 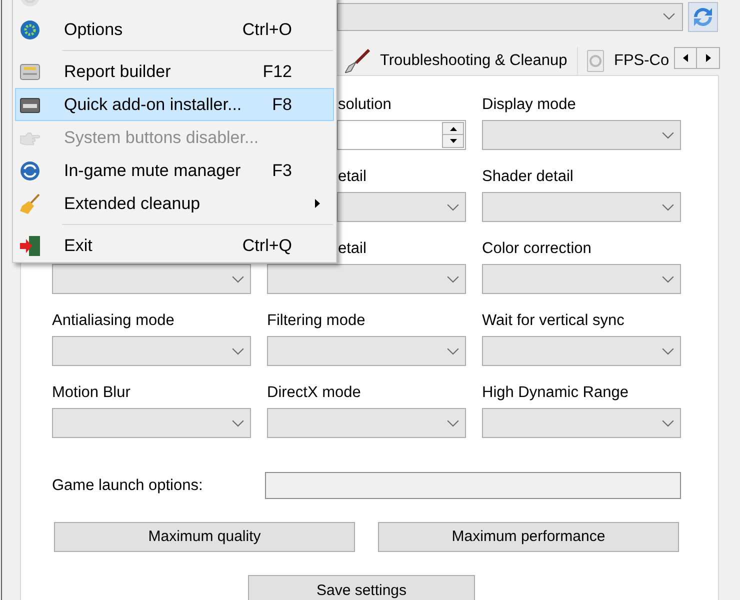 What do you see at coordinates (30, 72) in the screenshot?
I see `tray-icon` at bounding box center [30, 72].